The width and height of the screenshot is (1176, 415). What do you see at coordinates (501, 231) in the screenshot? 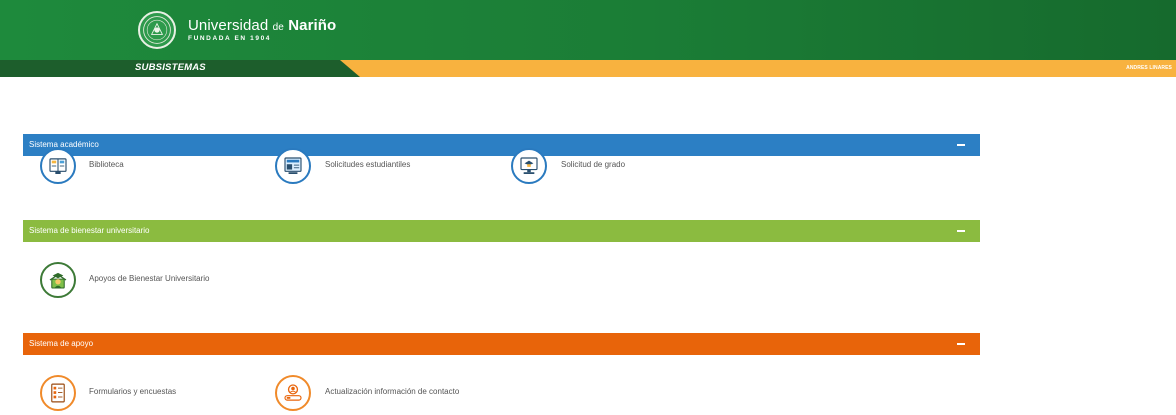
I see `section-welfare-header: Sistema de bienestar universitario` at bounding box center [501, 231].